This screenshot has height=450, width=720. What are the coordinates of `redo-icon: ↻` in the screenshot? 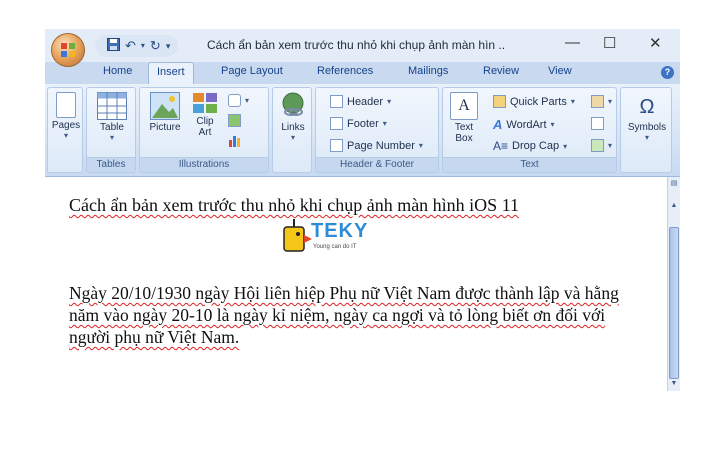 It's located at (155, 46).